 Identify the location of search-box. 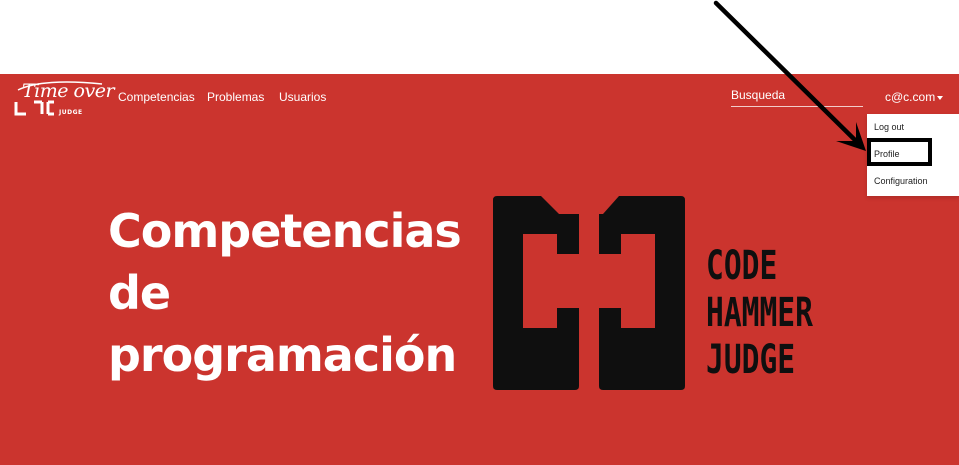
(797, 96).